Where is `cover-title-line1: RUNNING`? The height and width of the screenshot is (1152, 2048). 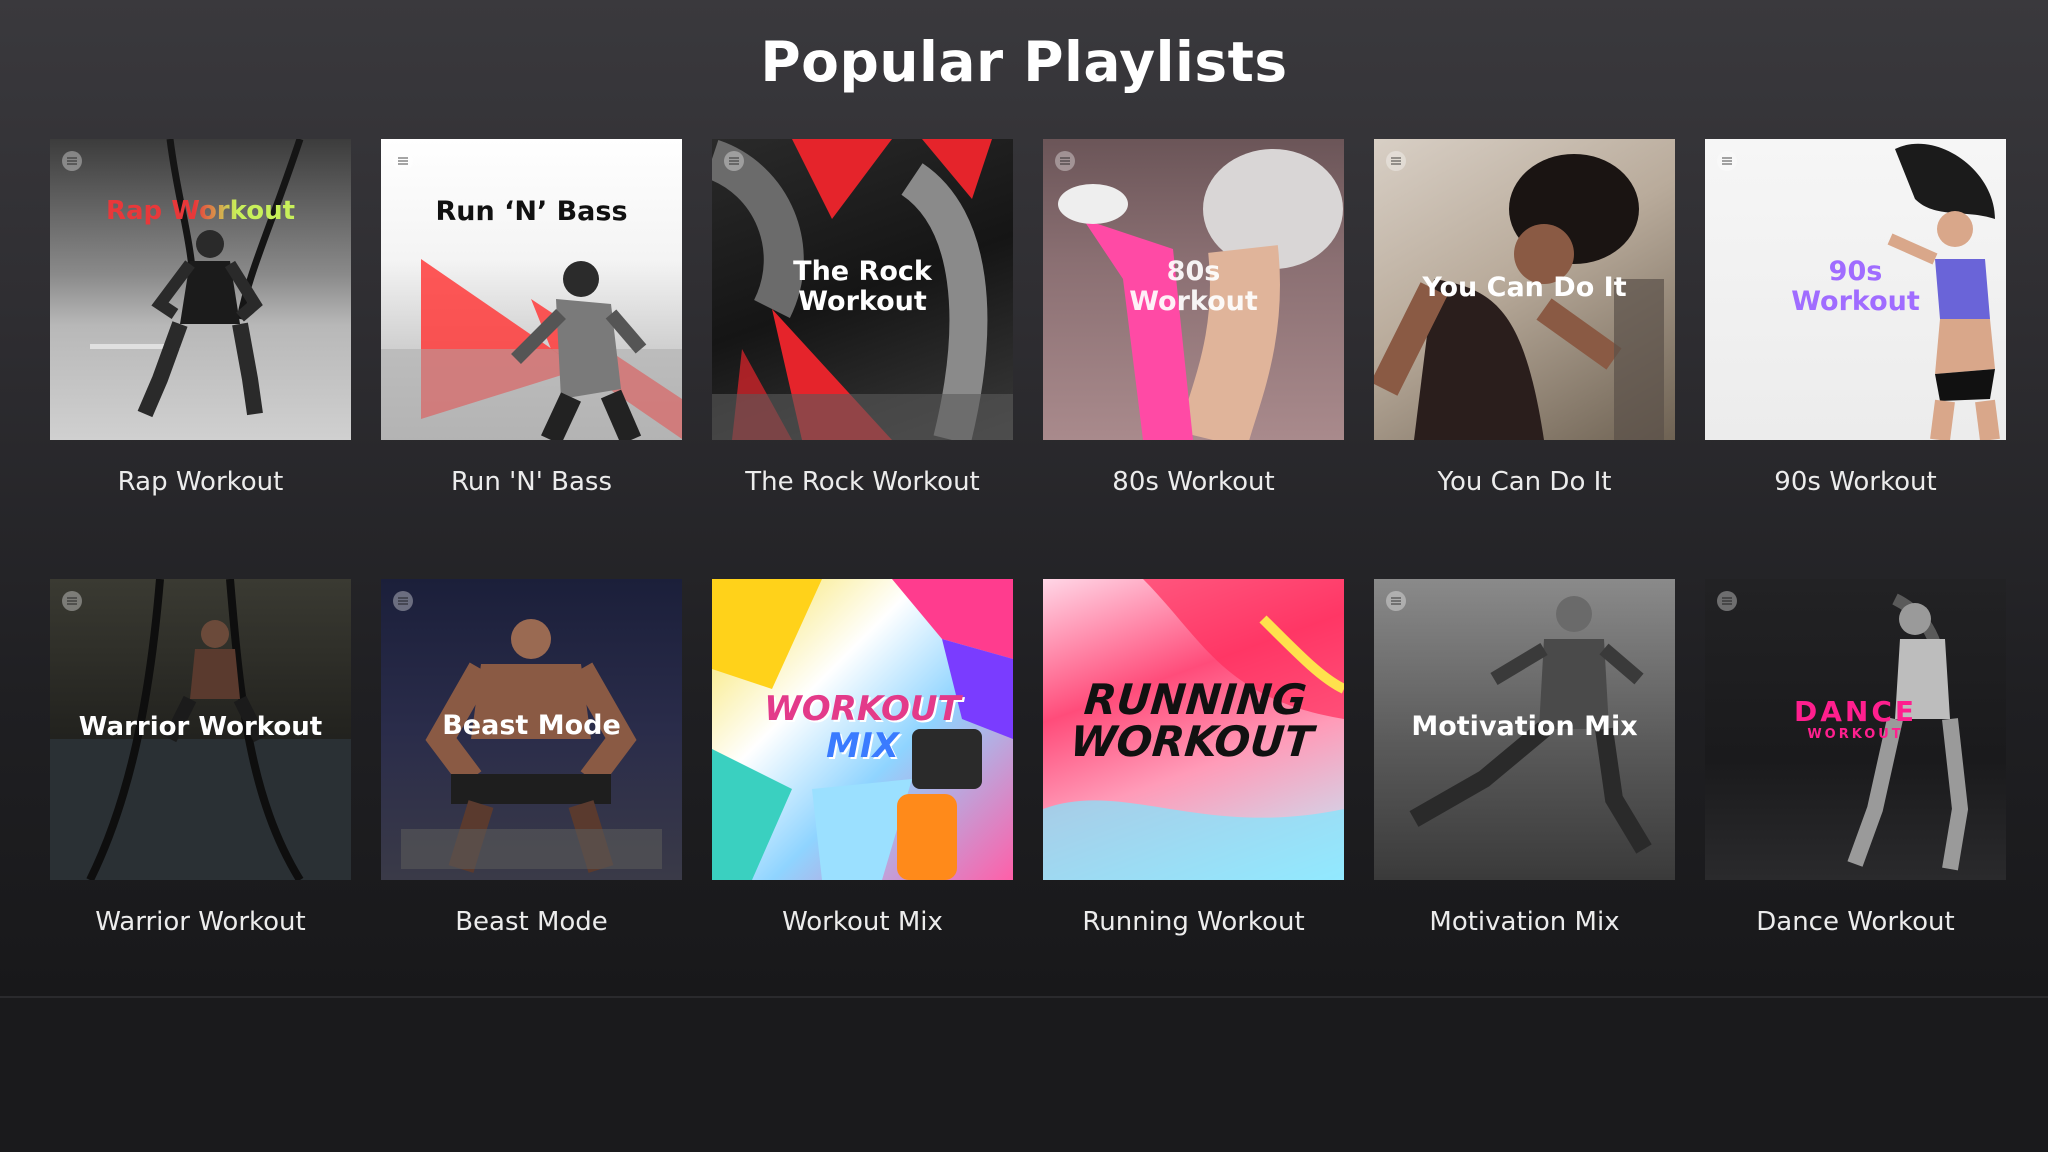
cover-title-line1: RUNNING is located at coordinates (1195, 699).